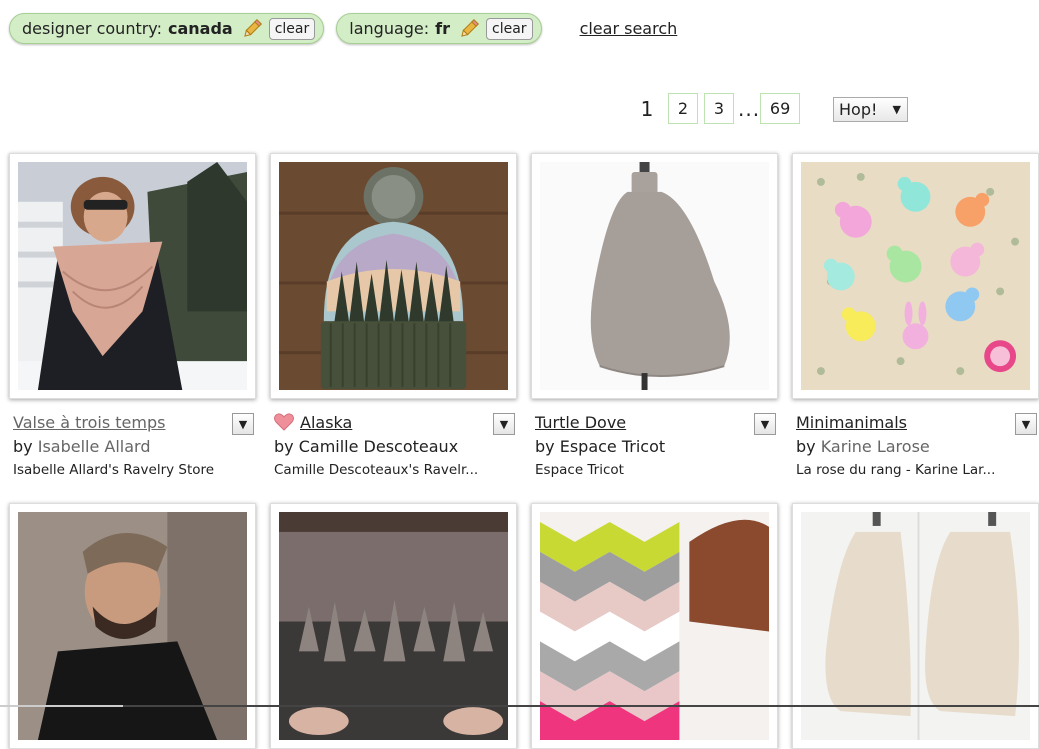 The width and height of the screenshot is (1039, 749). I want to click on photo-amigurumi-mice, so click(915, 276).